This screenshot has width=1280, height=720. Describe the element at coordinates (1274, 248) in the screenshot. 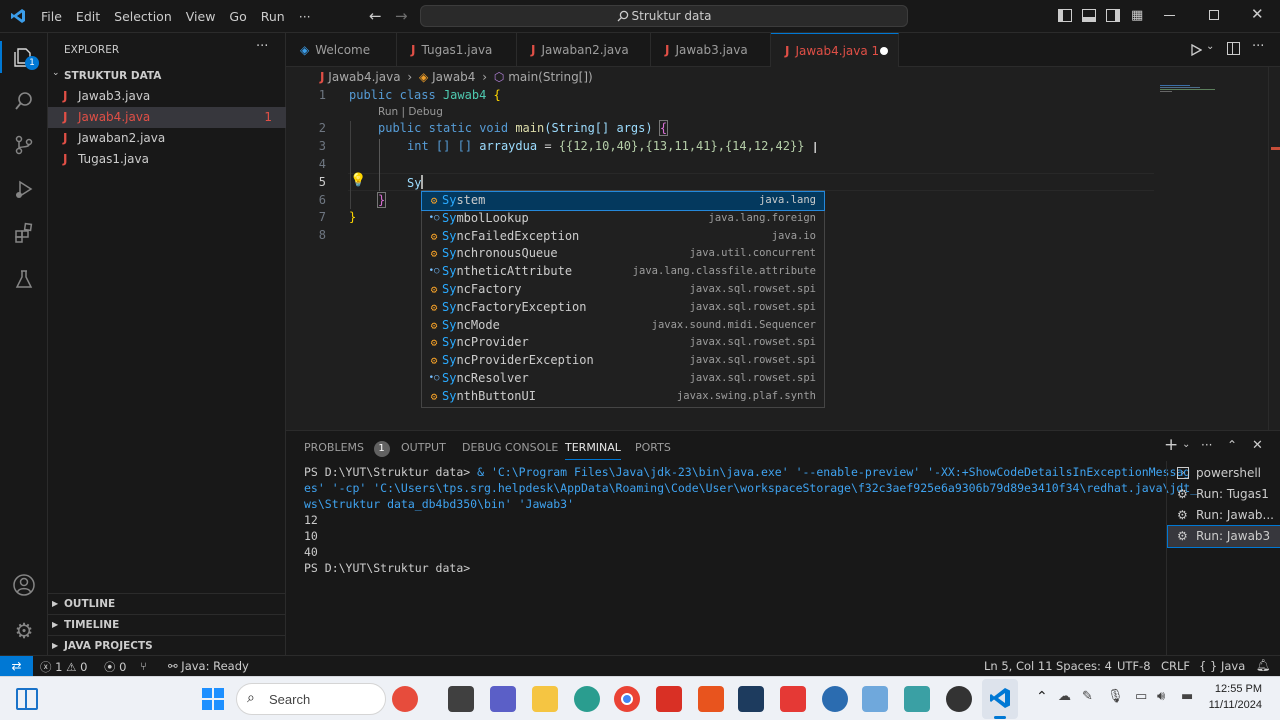

I see `editor-scrollbar` at that location.